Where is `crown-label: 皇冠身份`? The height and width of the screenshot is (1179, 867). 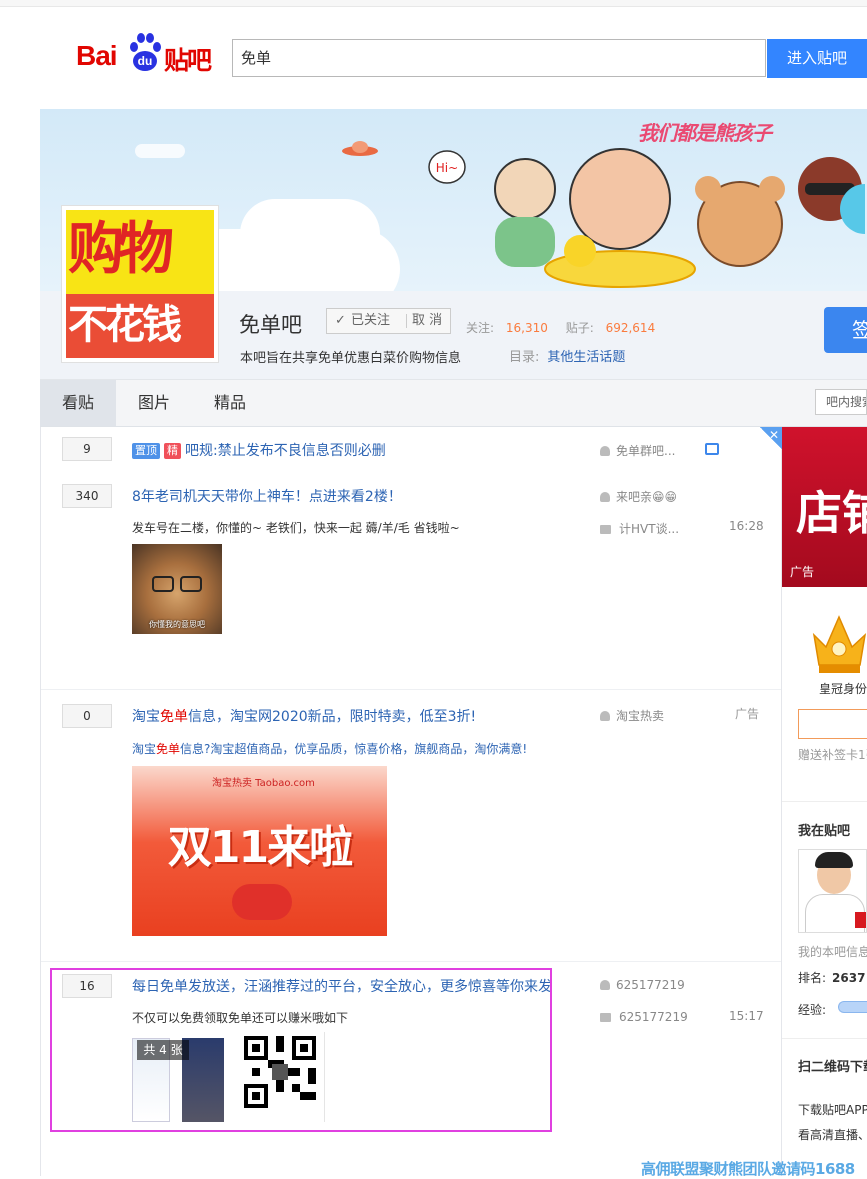
crown-label: 皇冠身份 is located at coordinates (843, 689).